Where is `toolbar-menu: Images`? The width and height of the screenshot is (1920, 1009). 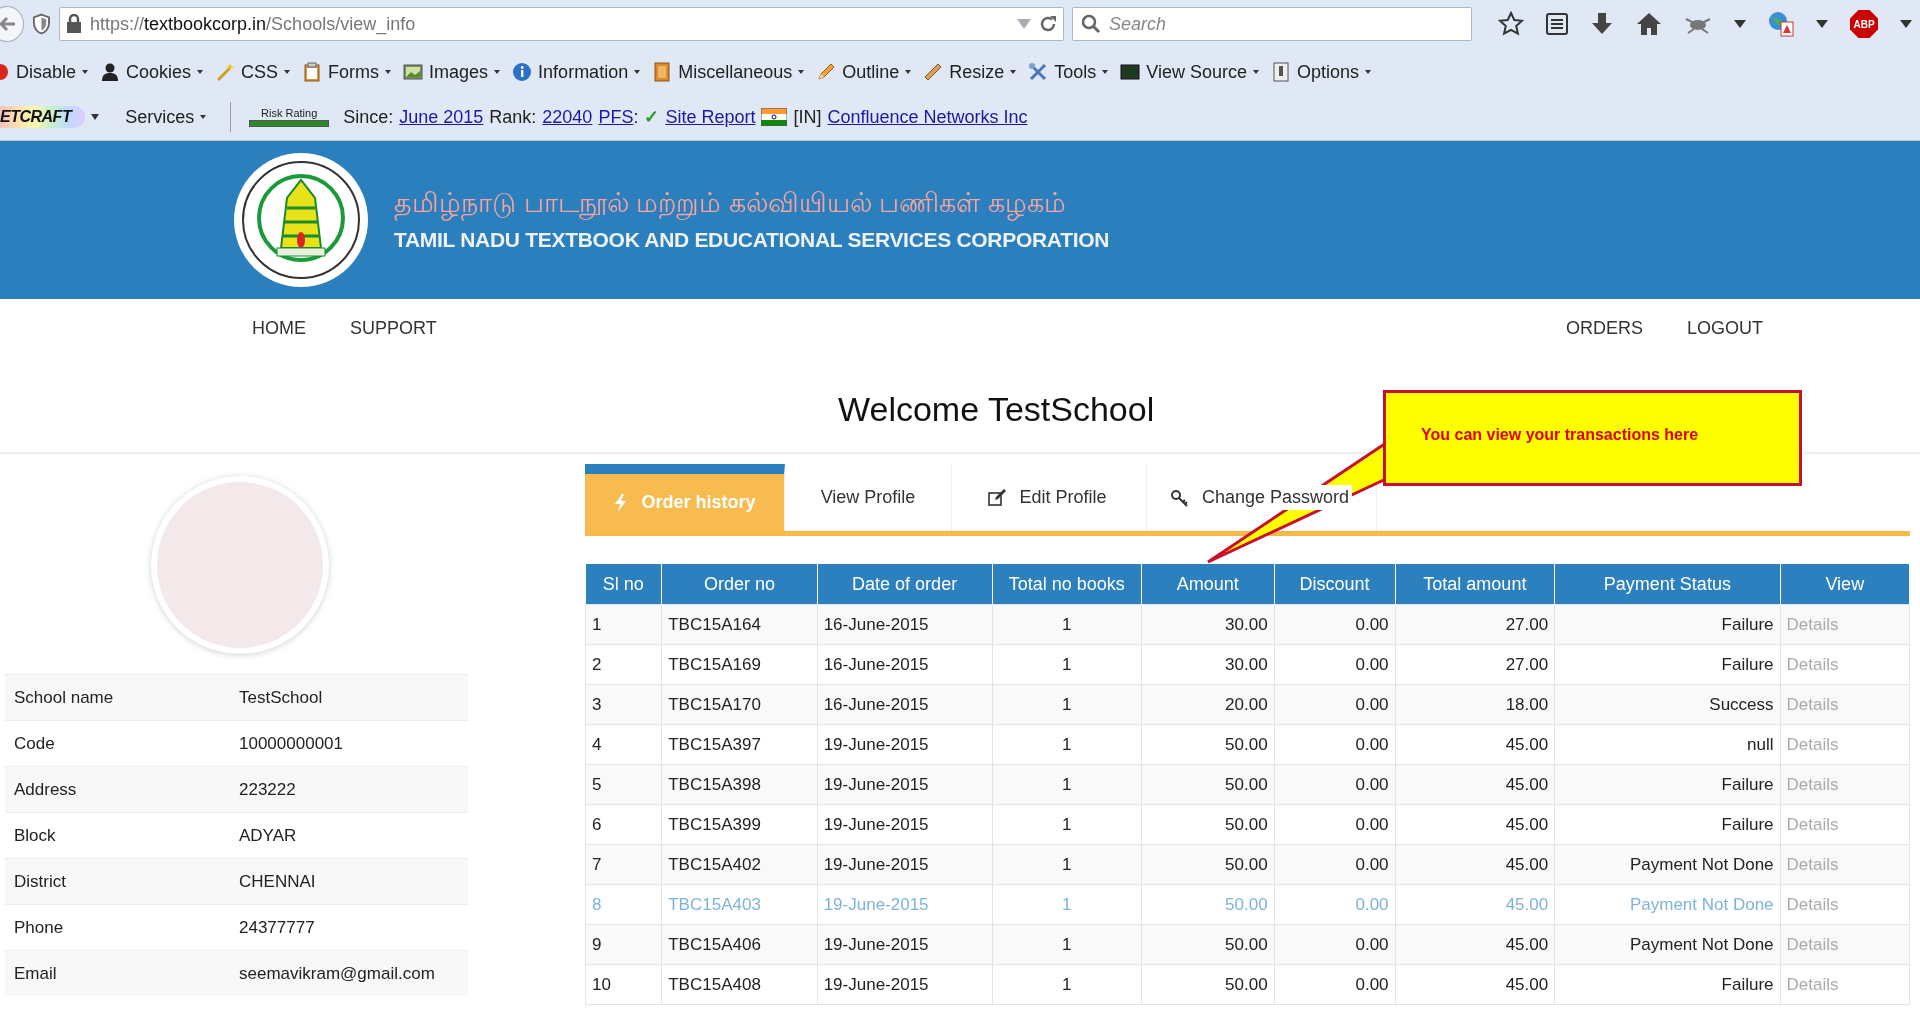 toolbar-menu: Images is located at coordinates (452, 72).